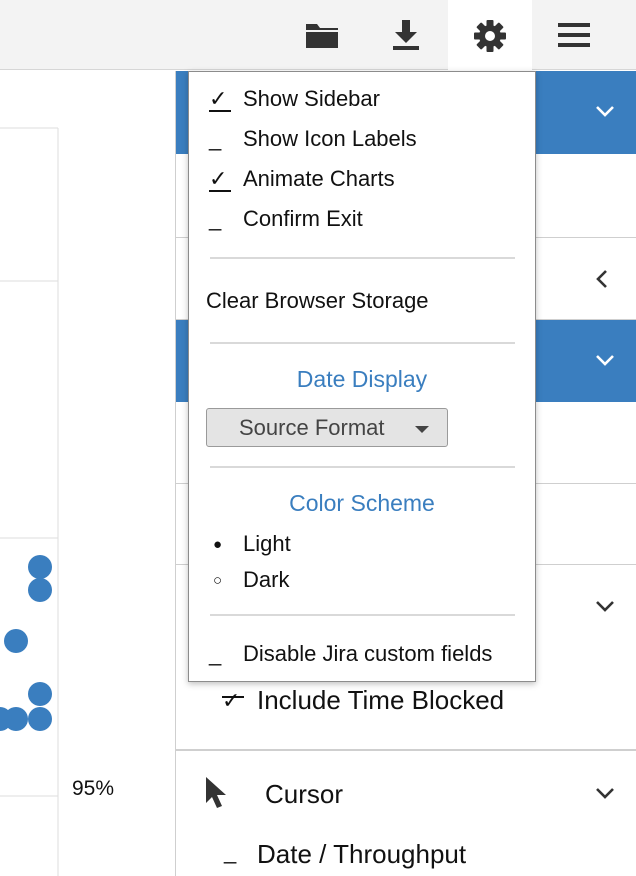  I want to click on radio-unselected-icon: ○, so click(218, 580).